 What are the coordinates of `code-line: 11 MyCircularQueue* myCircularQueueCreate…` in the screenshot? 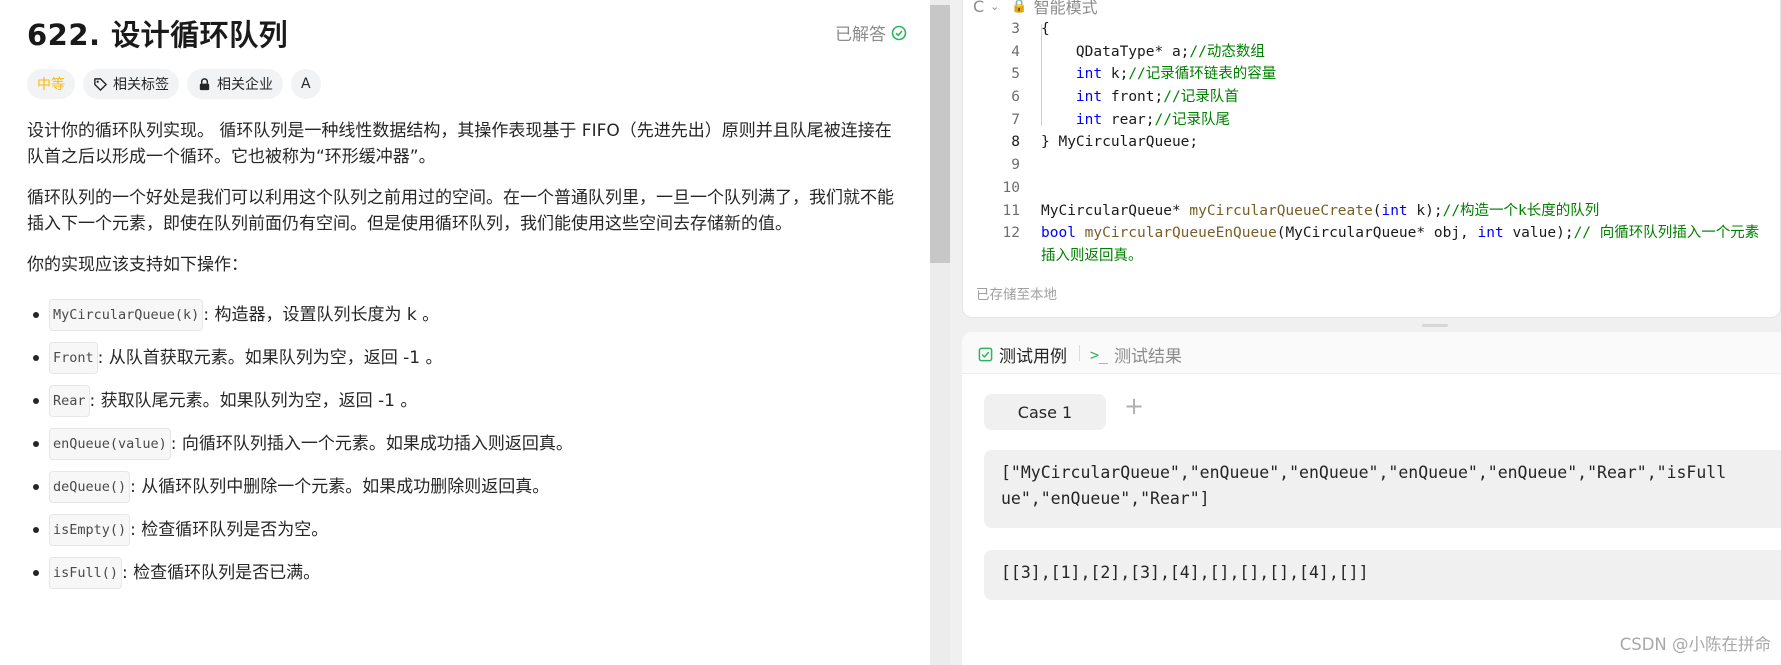 It's located at (1371, 211).